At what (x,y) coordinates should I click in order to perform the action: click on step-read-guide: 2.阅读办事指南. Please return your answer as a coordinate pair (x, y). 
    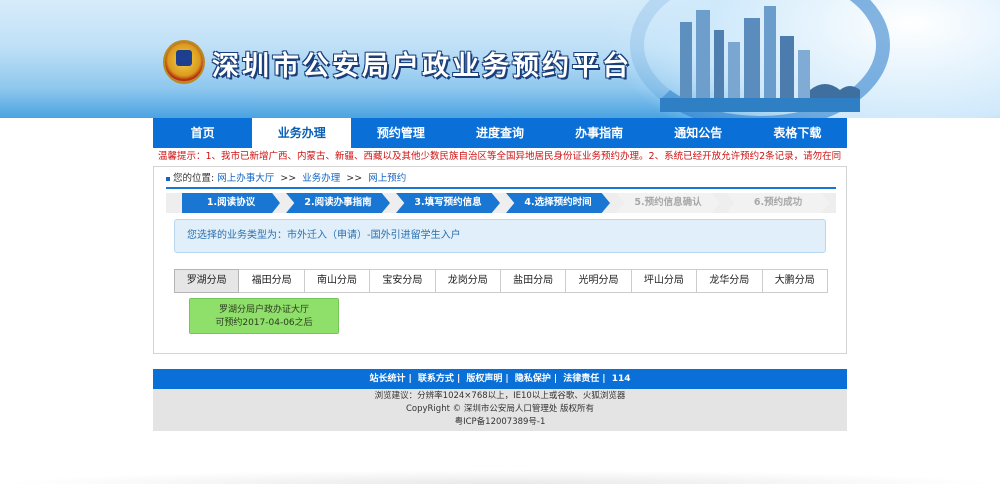
    Looking at the image, I should click on (338, 203).